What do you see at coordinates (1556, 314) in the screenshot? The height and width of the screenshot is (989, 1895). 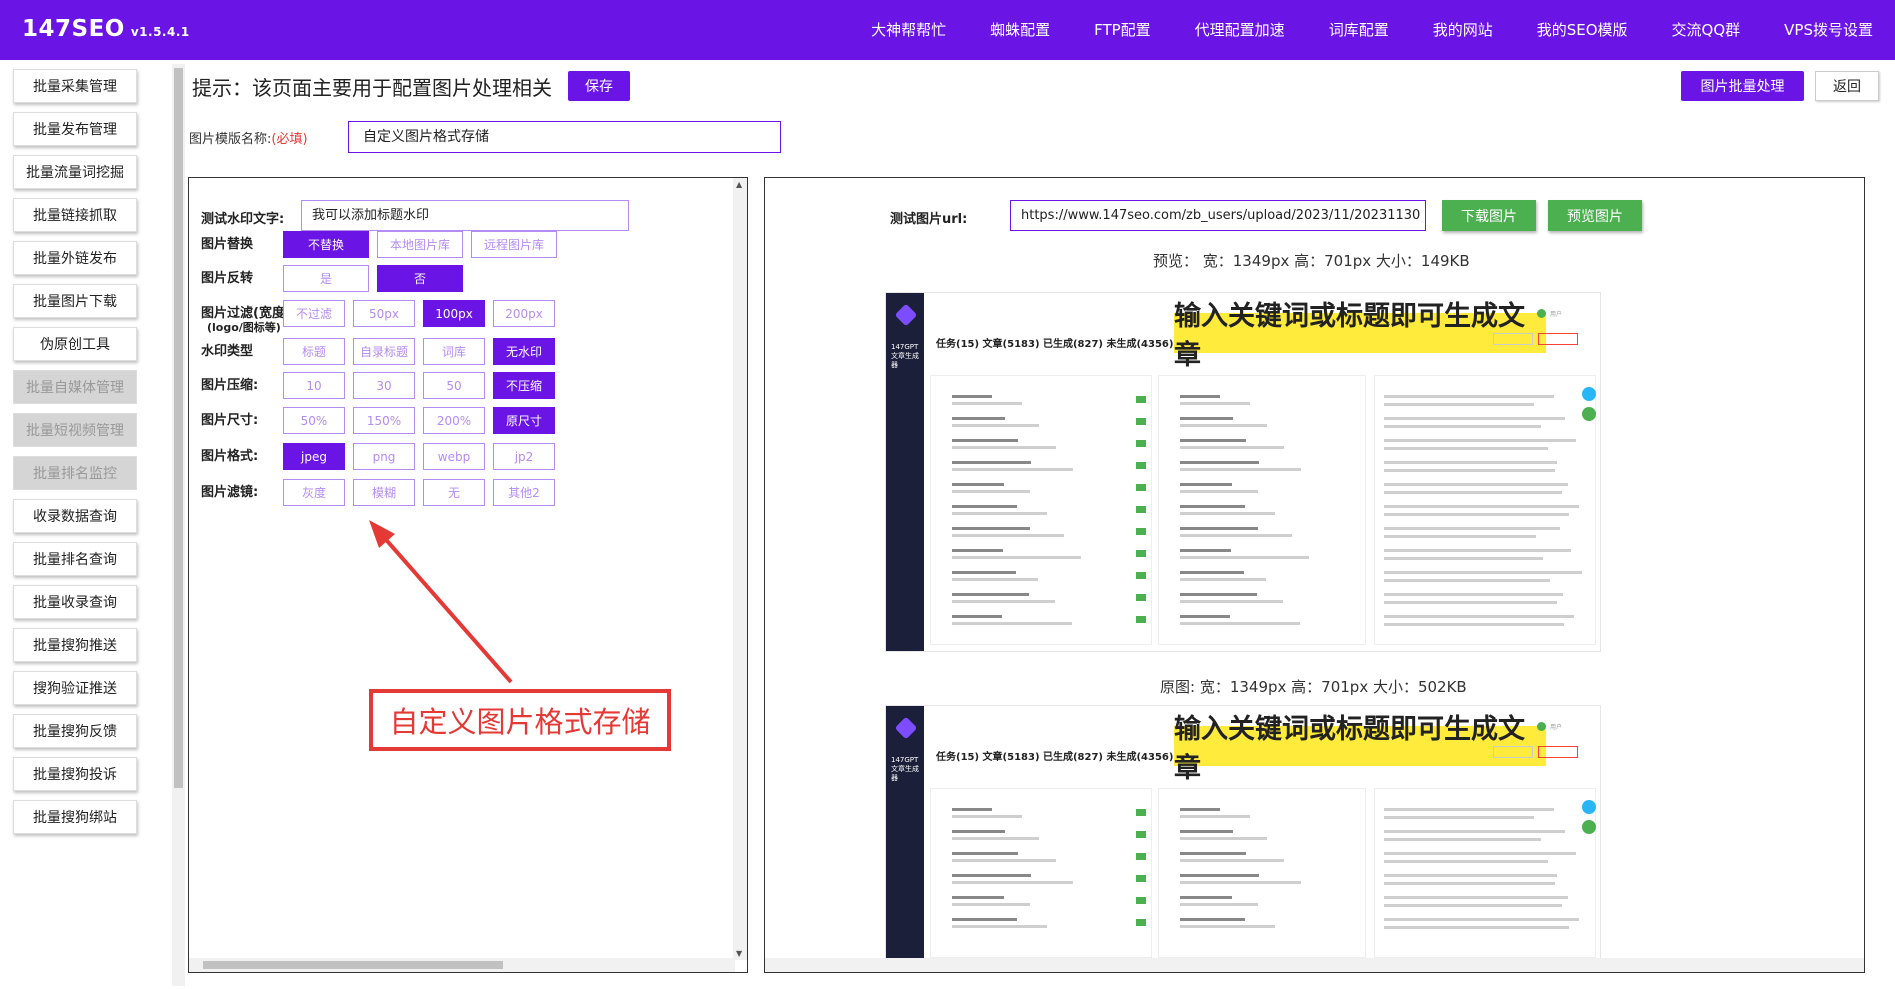 I see `shot-user-1: 用户` at bounding box center [1556, 314].